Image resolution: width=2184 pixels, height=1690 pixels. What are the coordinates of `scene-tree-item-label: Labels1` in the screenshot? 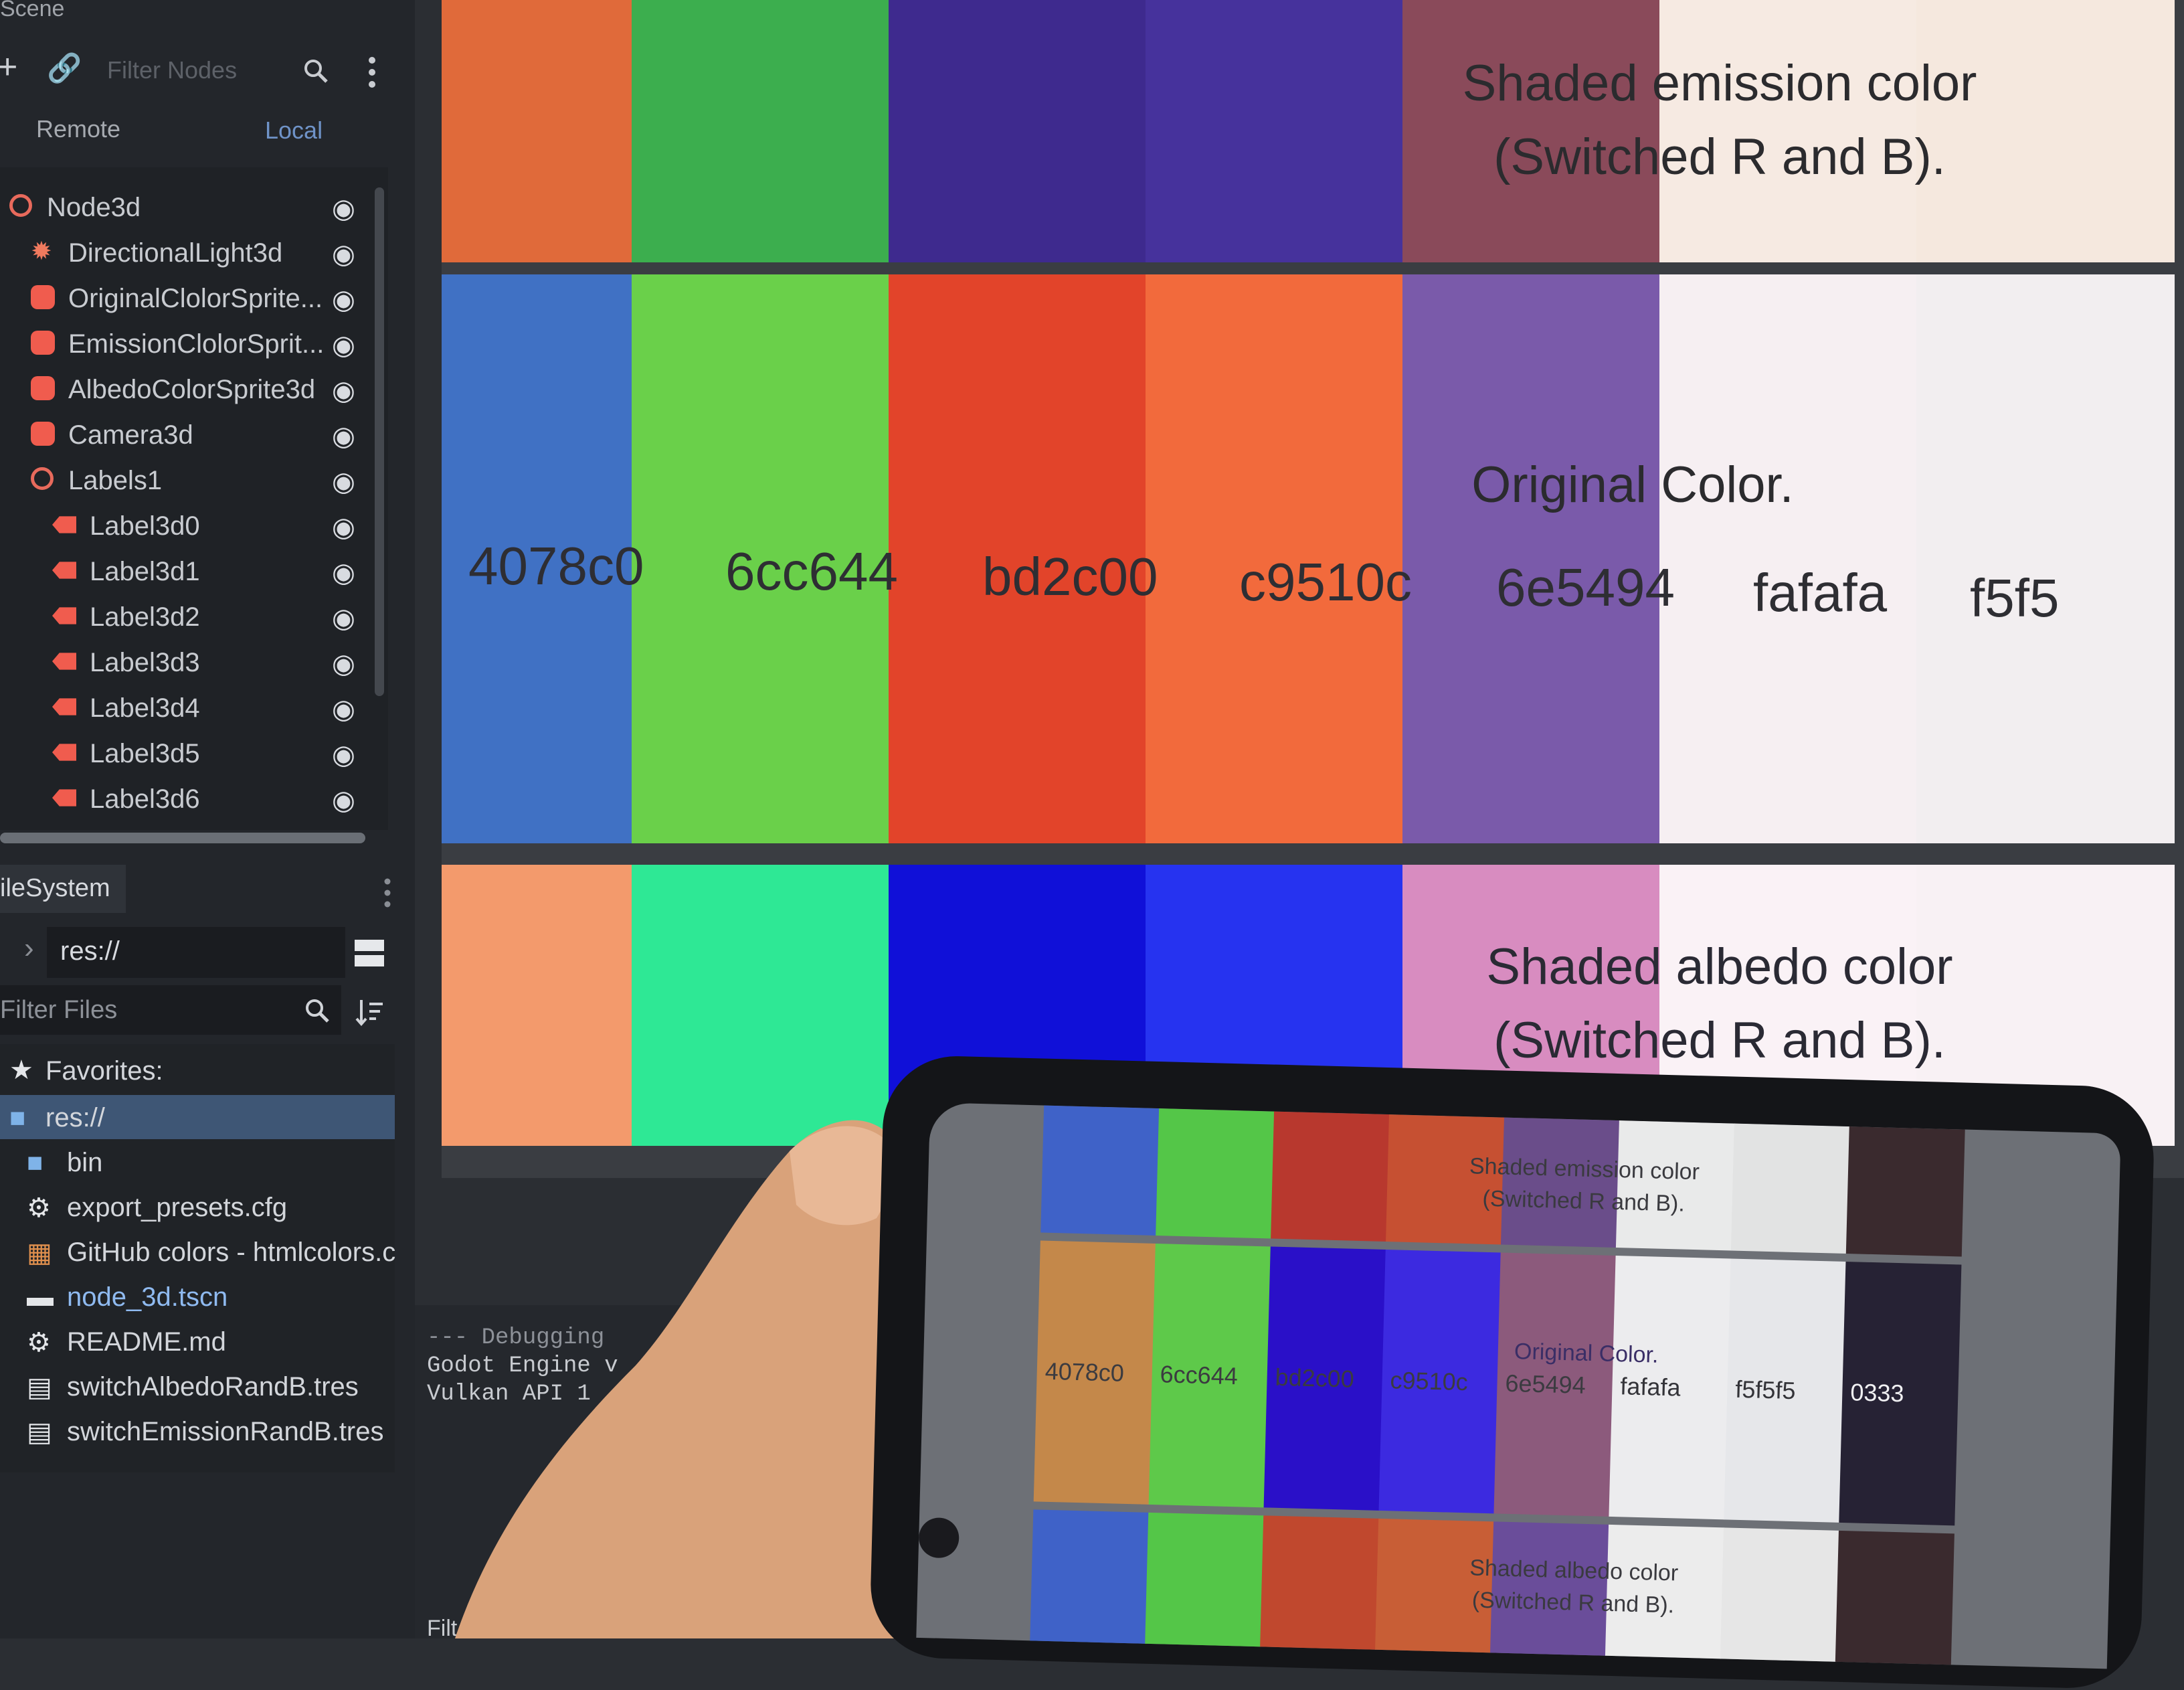 It's located at (115, 480).